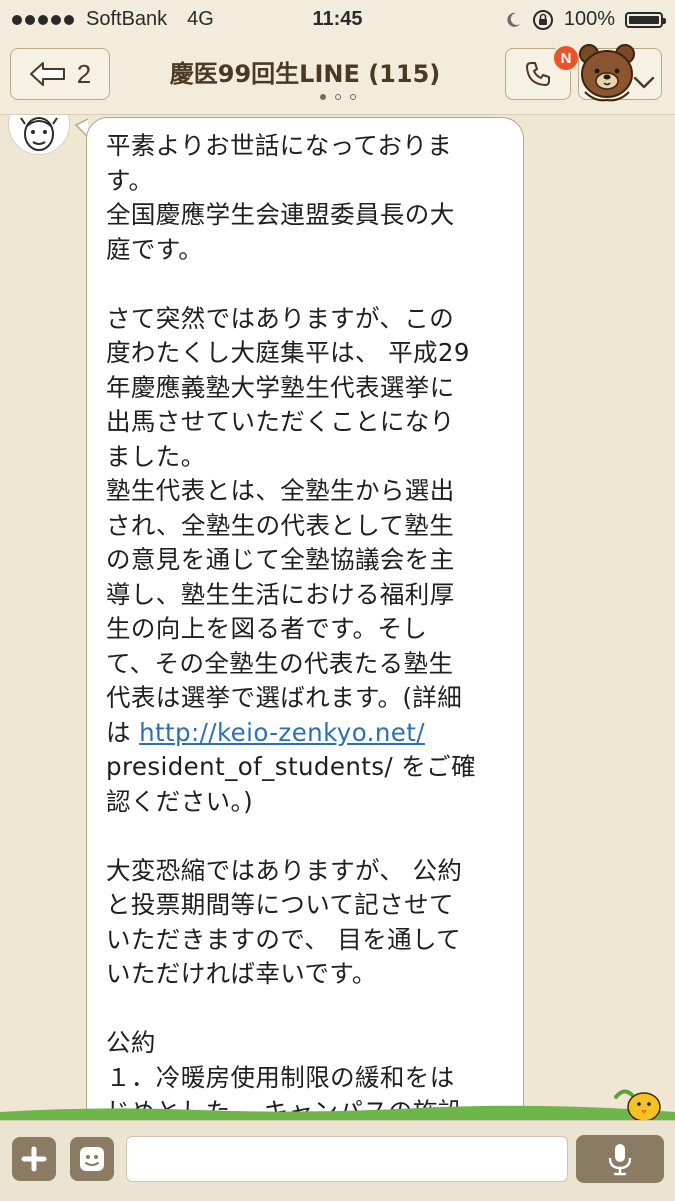  I want to click on plus-button, so click(34, 1159).